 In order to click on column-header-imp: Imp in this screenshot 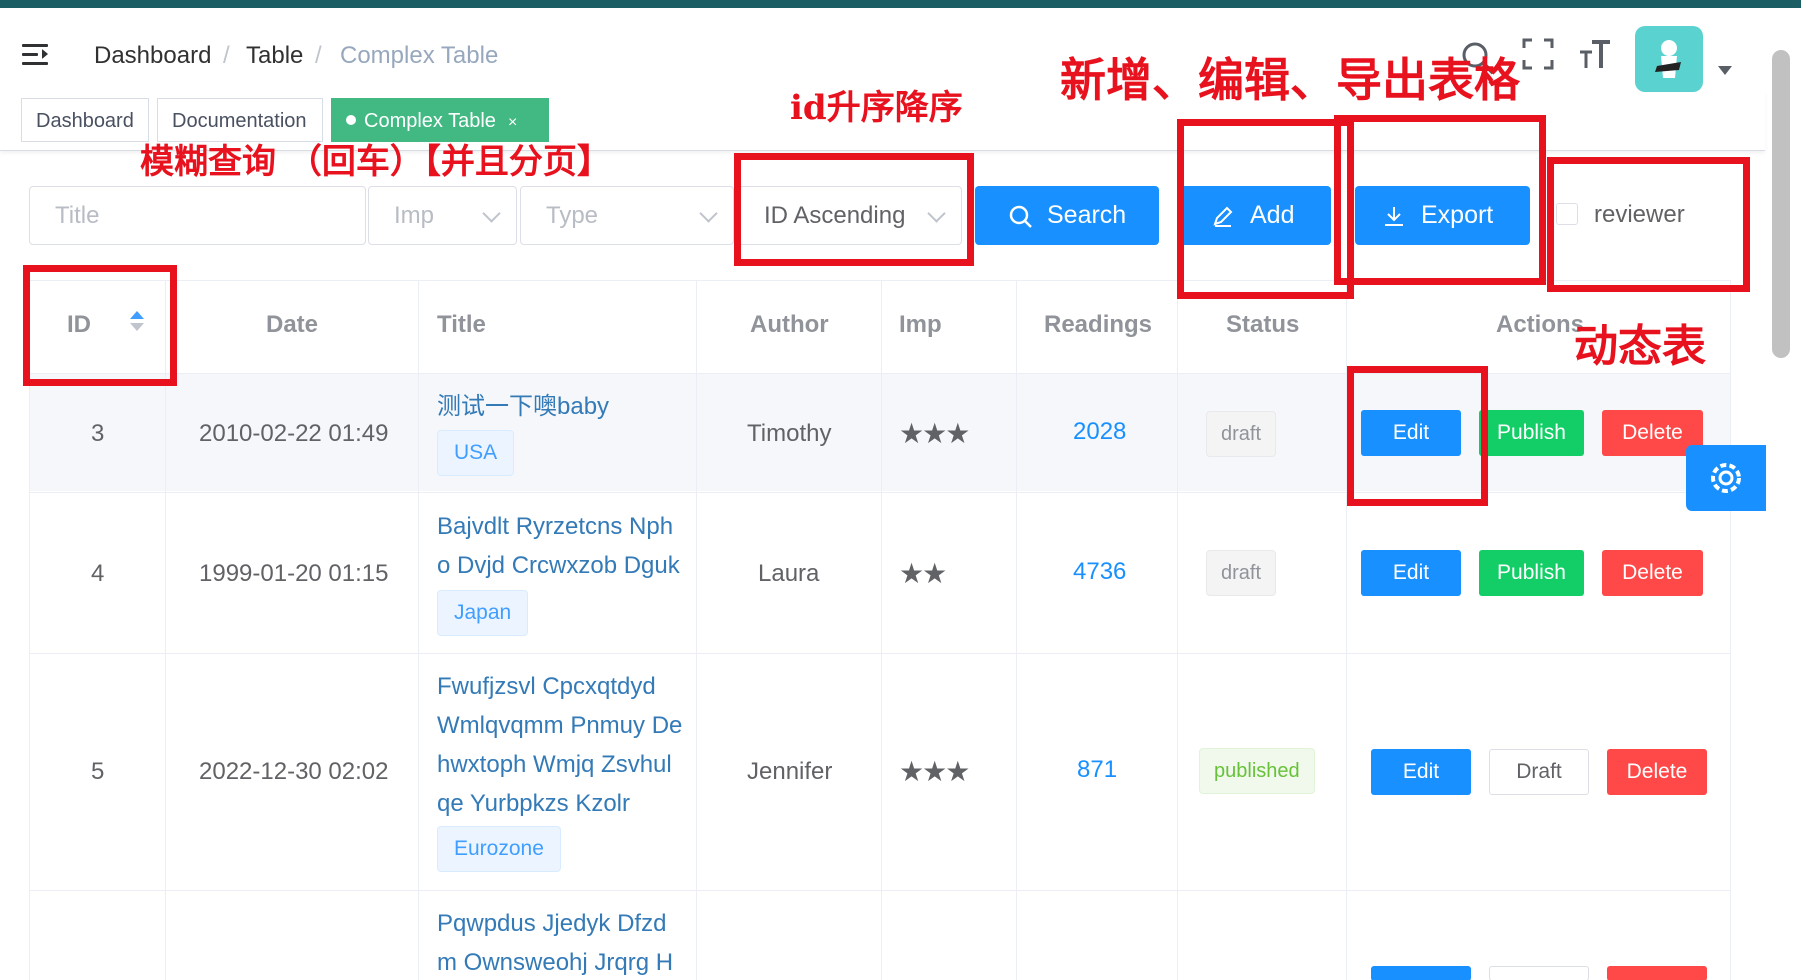, I will do `click(920, 324)`.